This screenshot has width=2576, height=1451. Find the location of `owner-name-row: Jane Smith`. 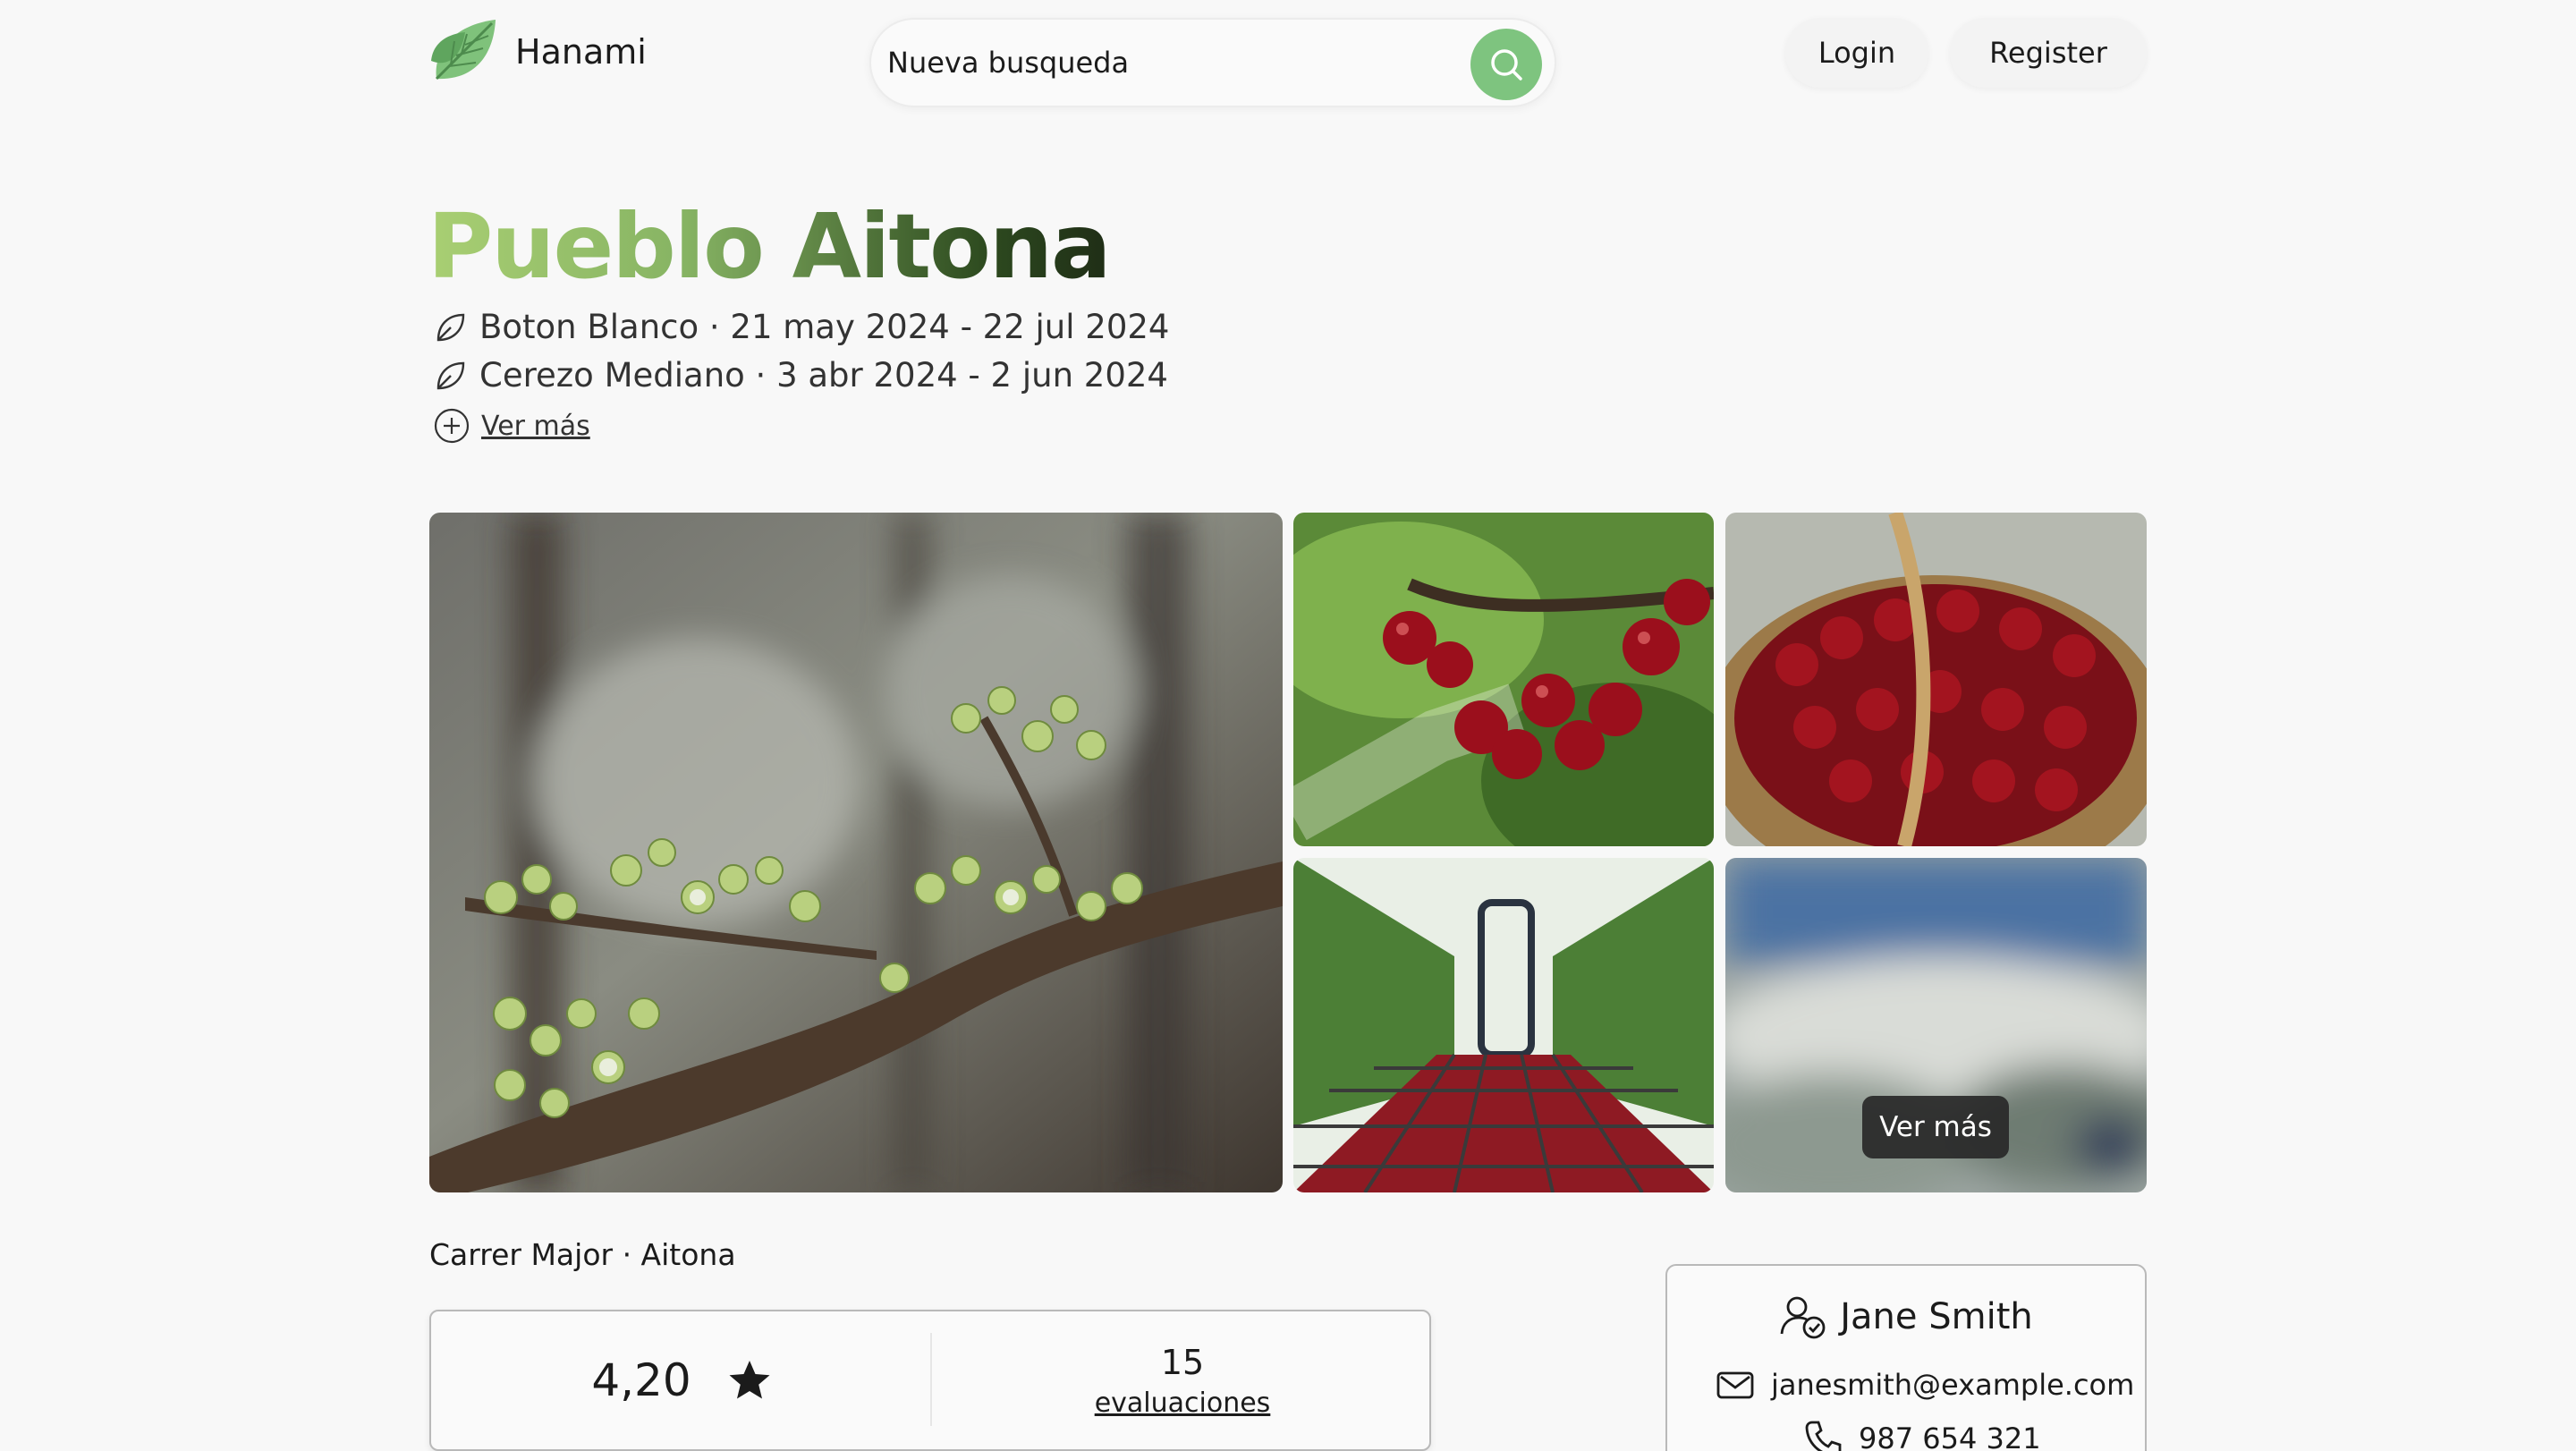

owner-name-row: Jane Smith is located at coordinates (1906, 1317).